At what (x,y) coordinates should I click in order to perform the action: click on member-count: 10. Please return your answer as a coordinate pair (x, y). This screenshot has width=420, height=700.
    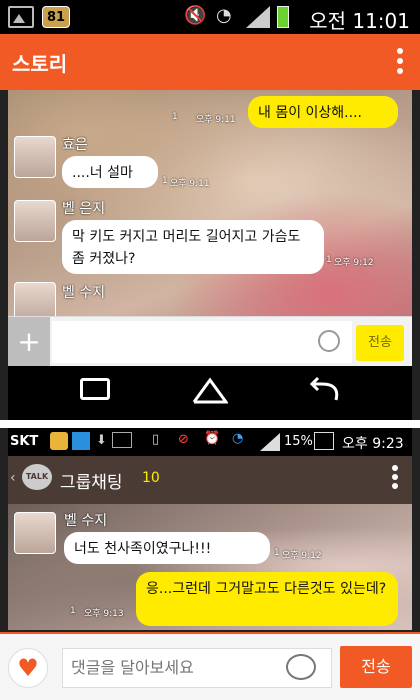
    Looking at the image, I should click on (151, 478).